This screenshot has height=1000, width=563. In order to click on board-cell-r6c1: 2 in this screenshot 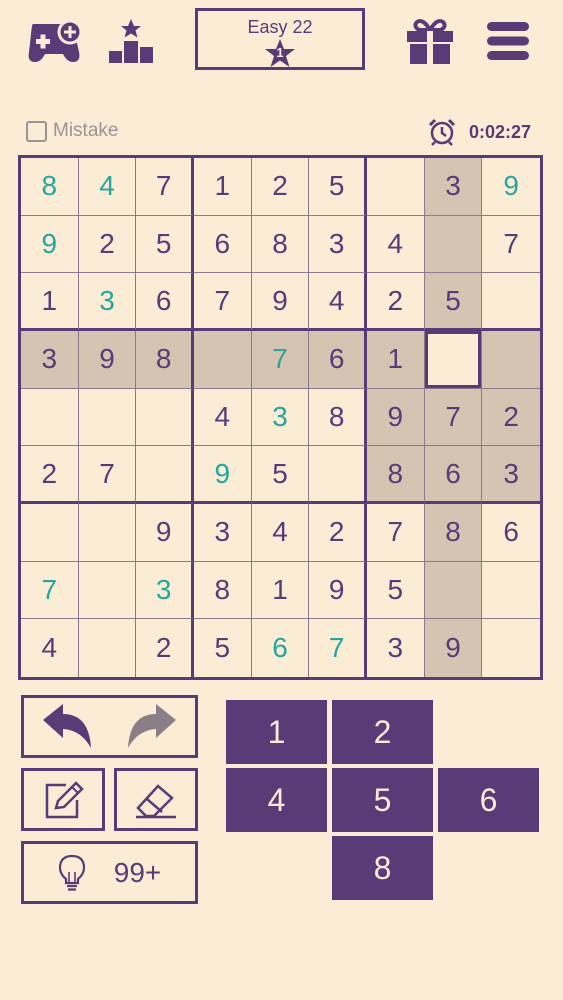, I will do `click(50, 475)`.